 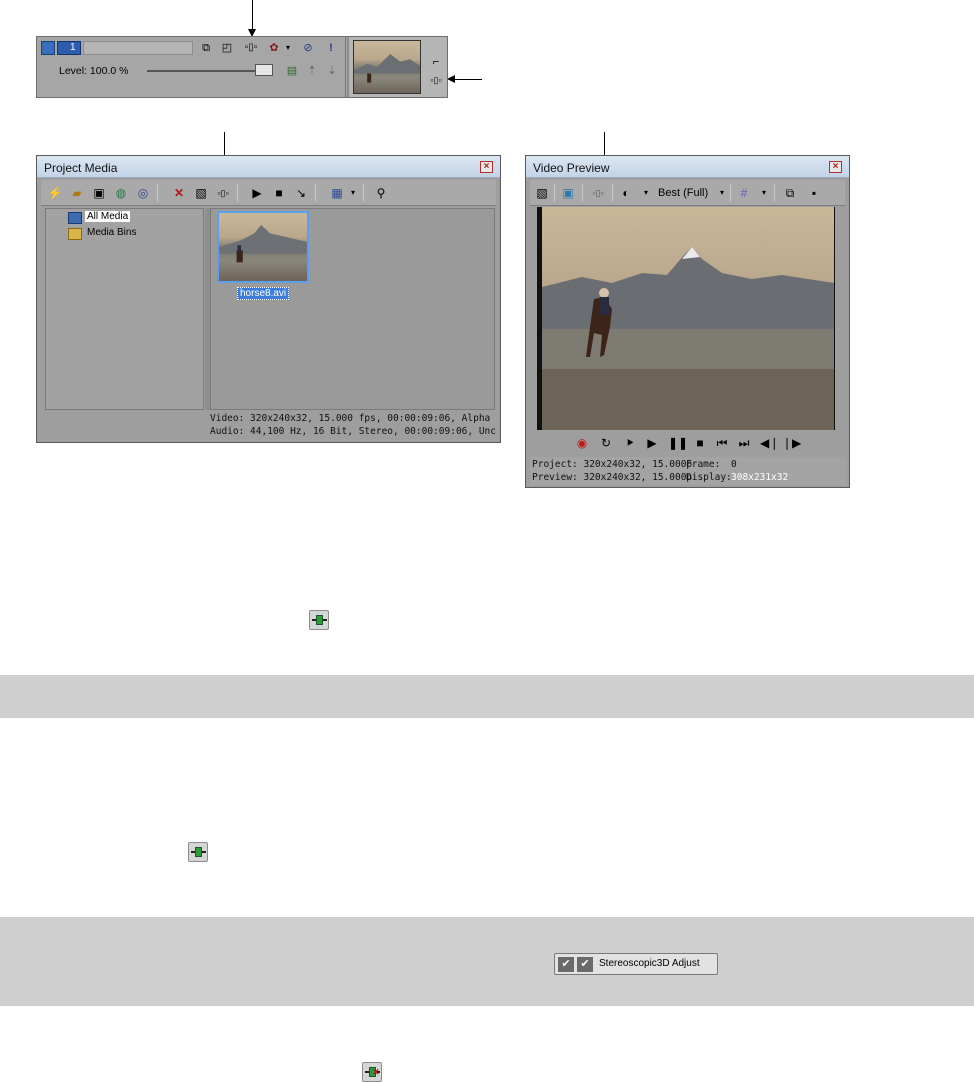 I want to click on move-up-icon: ⇡, so click(x=312, y=71).